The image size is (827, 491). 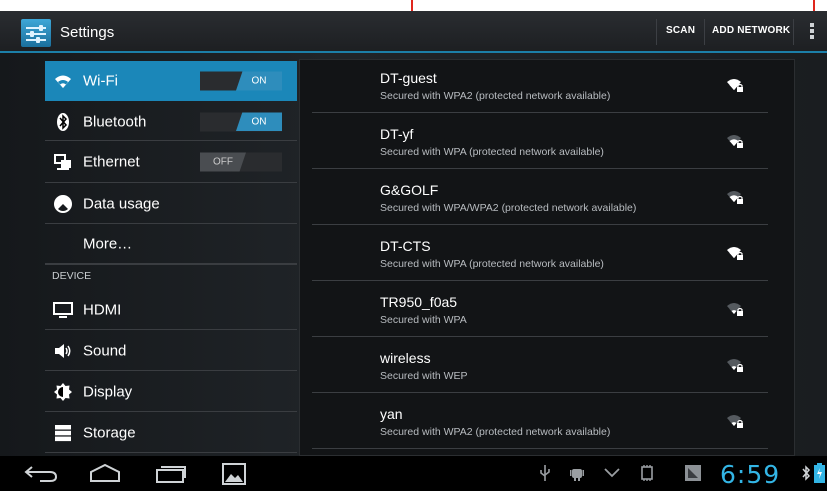 I want to click on chevron-down-icon, so click(x=612, y=473).